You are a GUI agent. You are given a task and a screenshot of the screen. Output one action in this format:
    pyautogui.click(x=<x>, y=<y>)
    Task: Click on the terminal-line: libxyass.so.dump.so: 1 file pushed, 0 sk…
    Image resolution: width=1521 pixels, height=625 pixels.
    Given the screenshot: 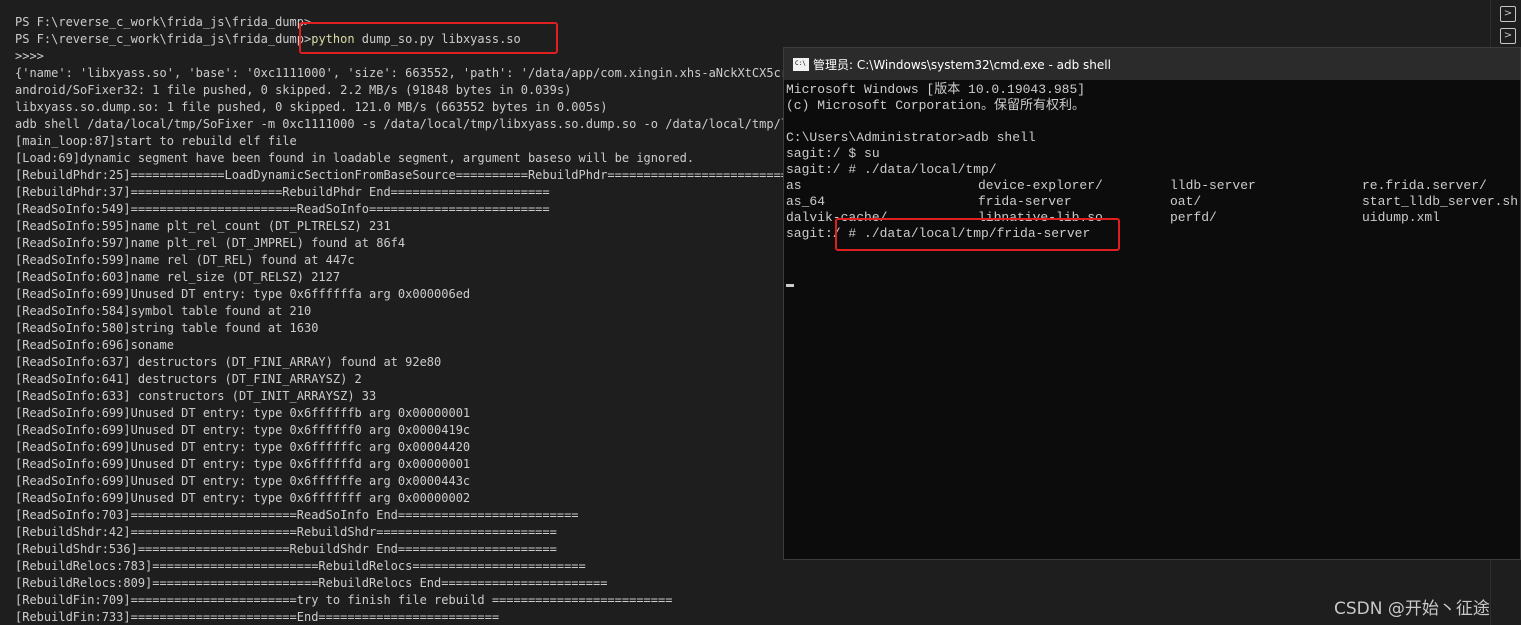 What is the action you would take?
    pyautogui.click(x=311, y=107)
    